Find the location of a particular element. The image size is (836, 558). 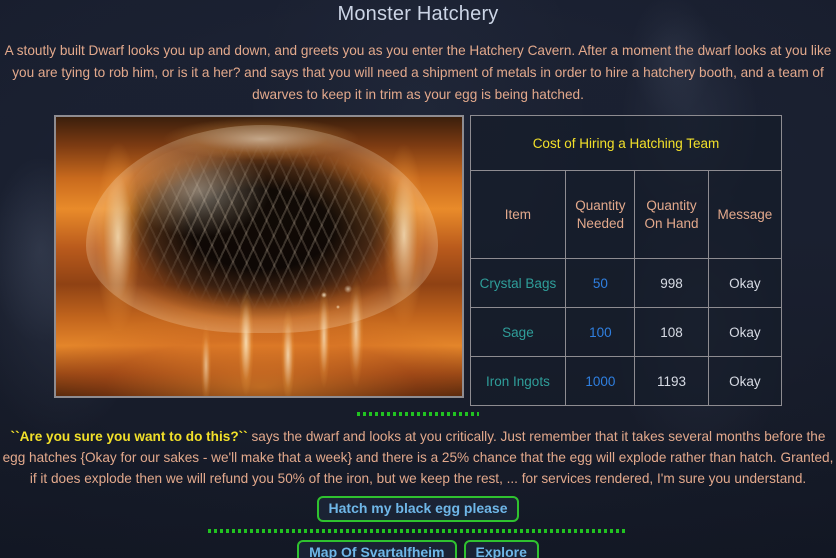

column-header-item: Item is located at coordinates (518, 214).